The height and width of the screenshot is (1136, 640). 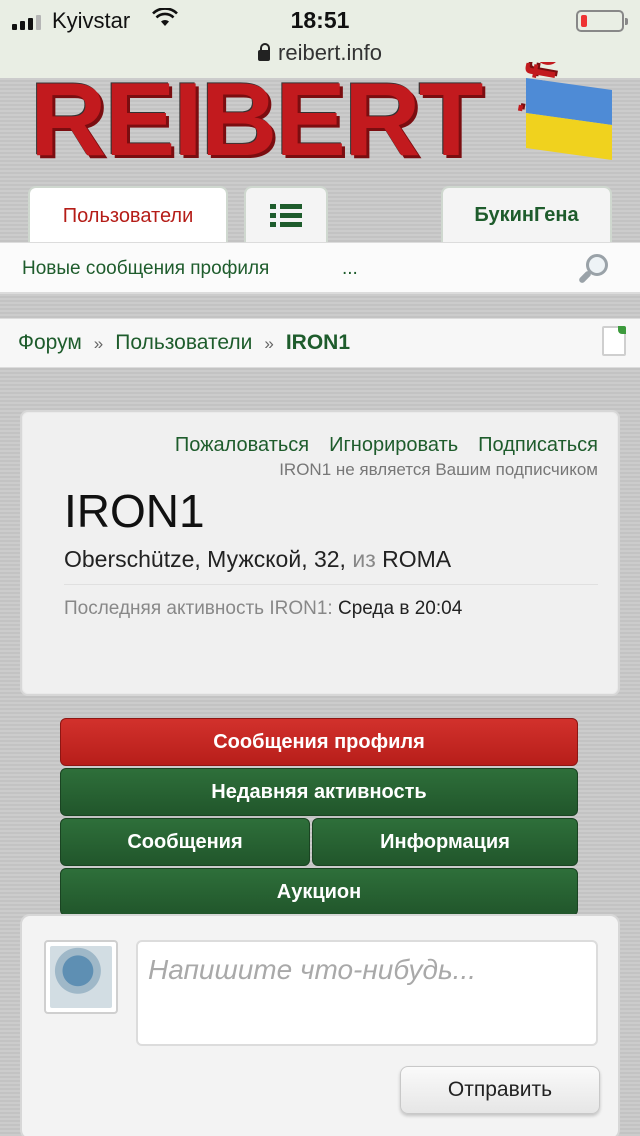 What do you see at coordinates (242, 445) in the screenshot?
I see `report-link: Пожаловаться` at bounding box center [242, 445].